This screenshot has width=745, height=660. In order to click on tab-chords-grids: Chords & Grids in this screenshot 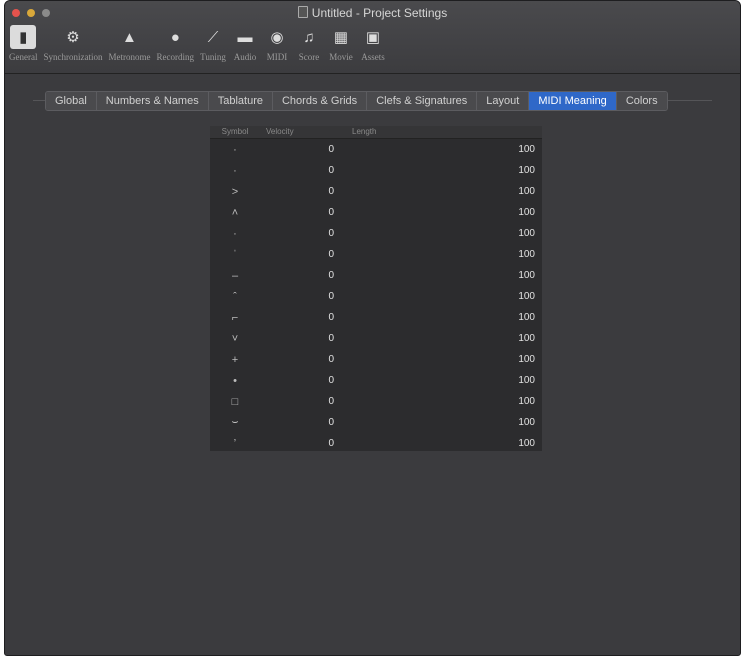, I will do `click(320, 101)`.